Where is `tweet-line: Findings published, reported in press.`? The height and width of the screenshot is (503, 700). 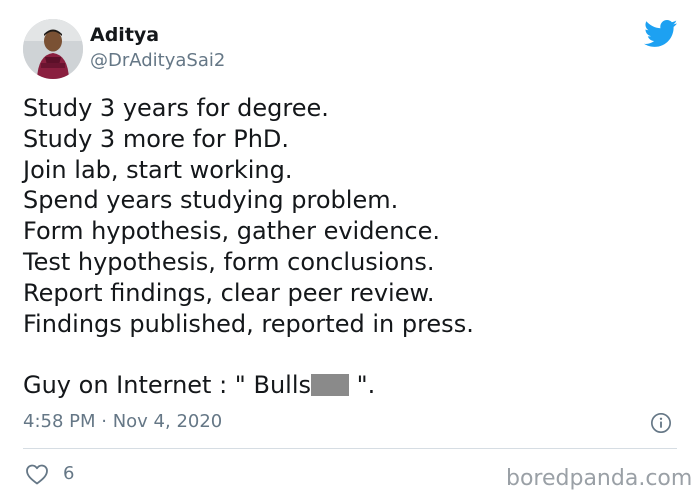 tweet-line: Findings published, reported in press. is located at coordinates (248, 323).